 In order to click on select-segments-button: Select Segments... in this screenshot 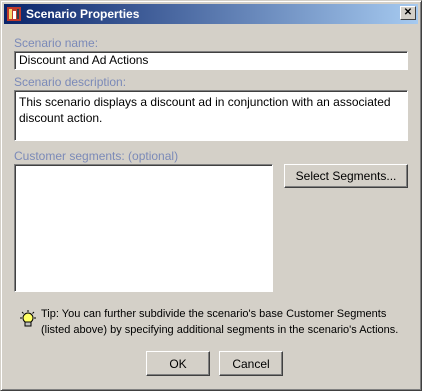, I will do `click(346, 176)`.